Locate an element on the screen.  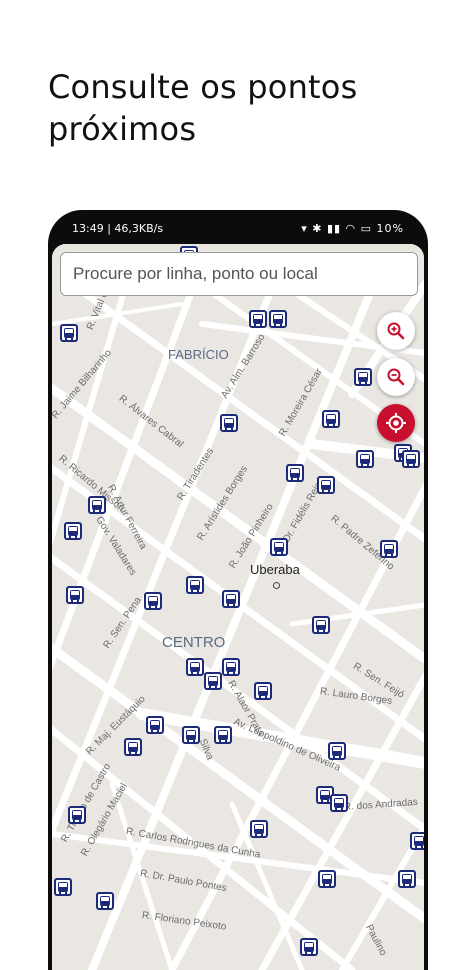
zoom-out-icon is located at coordinates (396, 377).